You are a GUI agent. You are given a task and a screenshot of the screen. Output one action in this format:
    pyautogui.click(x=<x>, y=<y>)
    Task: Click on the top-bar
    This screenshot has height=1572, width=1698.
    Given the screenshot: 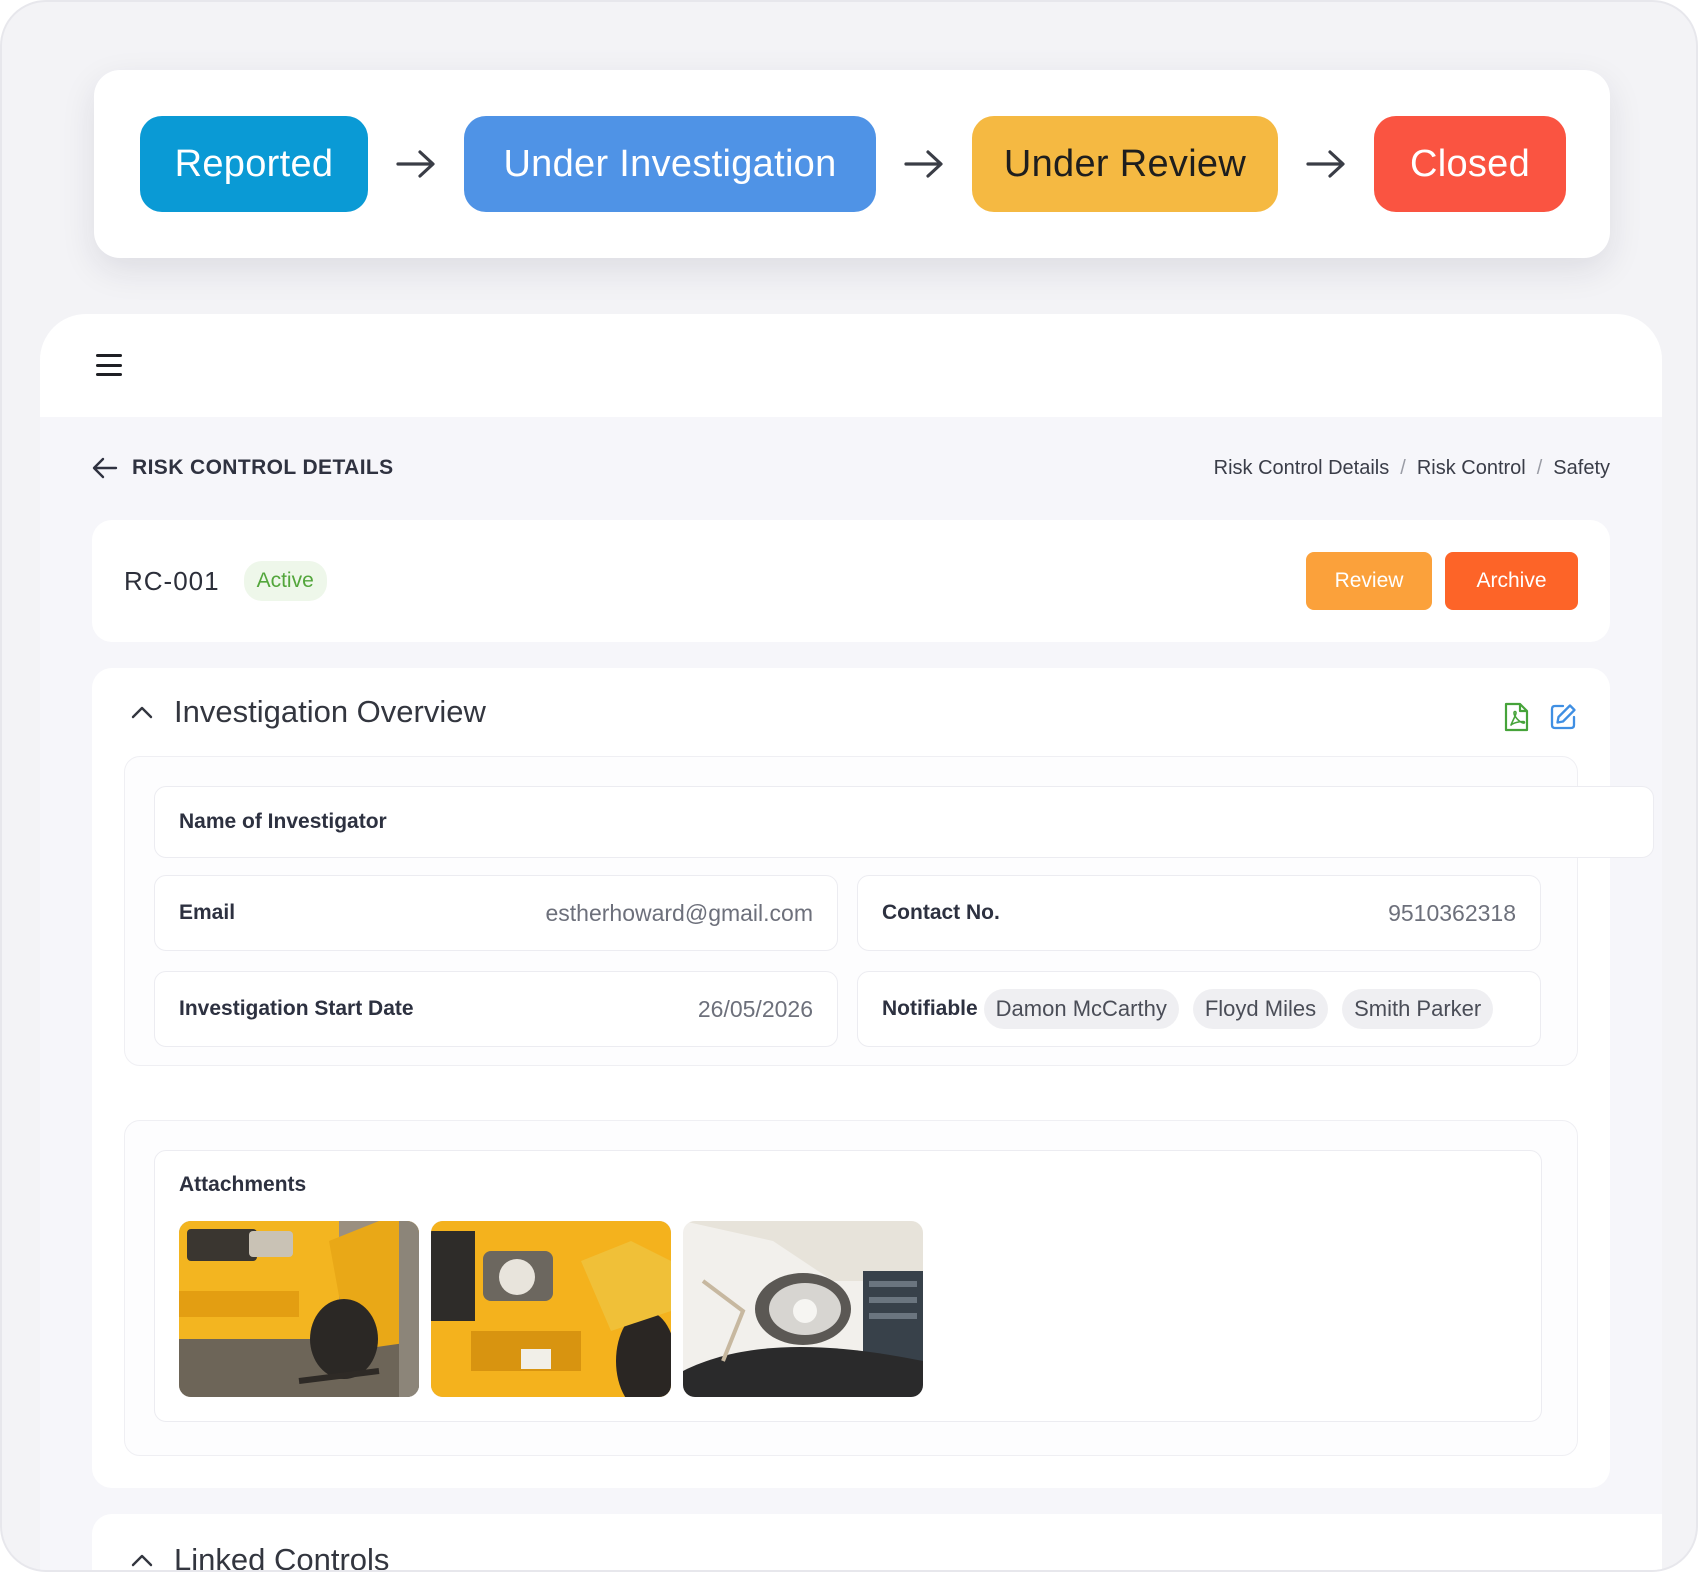 What is the action you would take?
    pyautogui.click(x=851, y=365)
    